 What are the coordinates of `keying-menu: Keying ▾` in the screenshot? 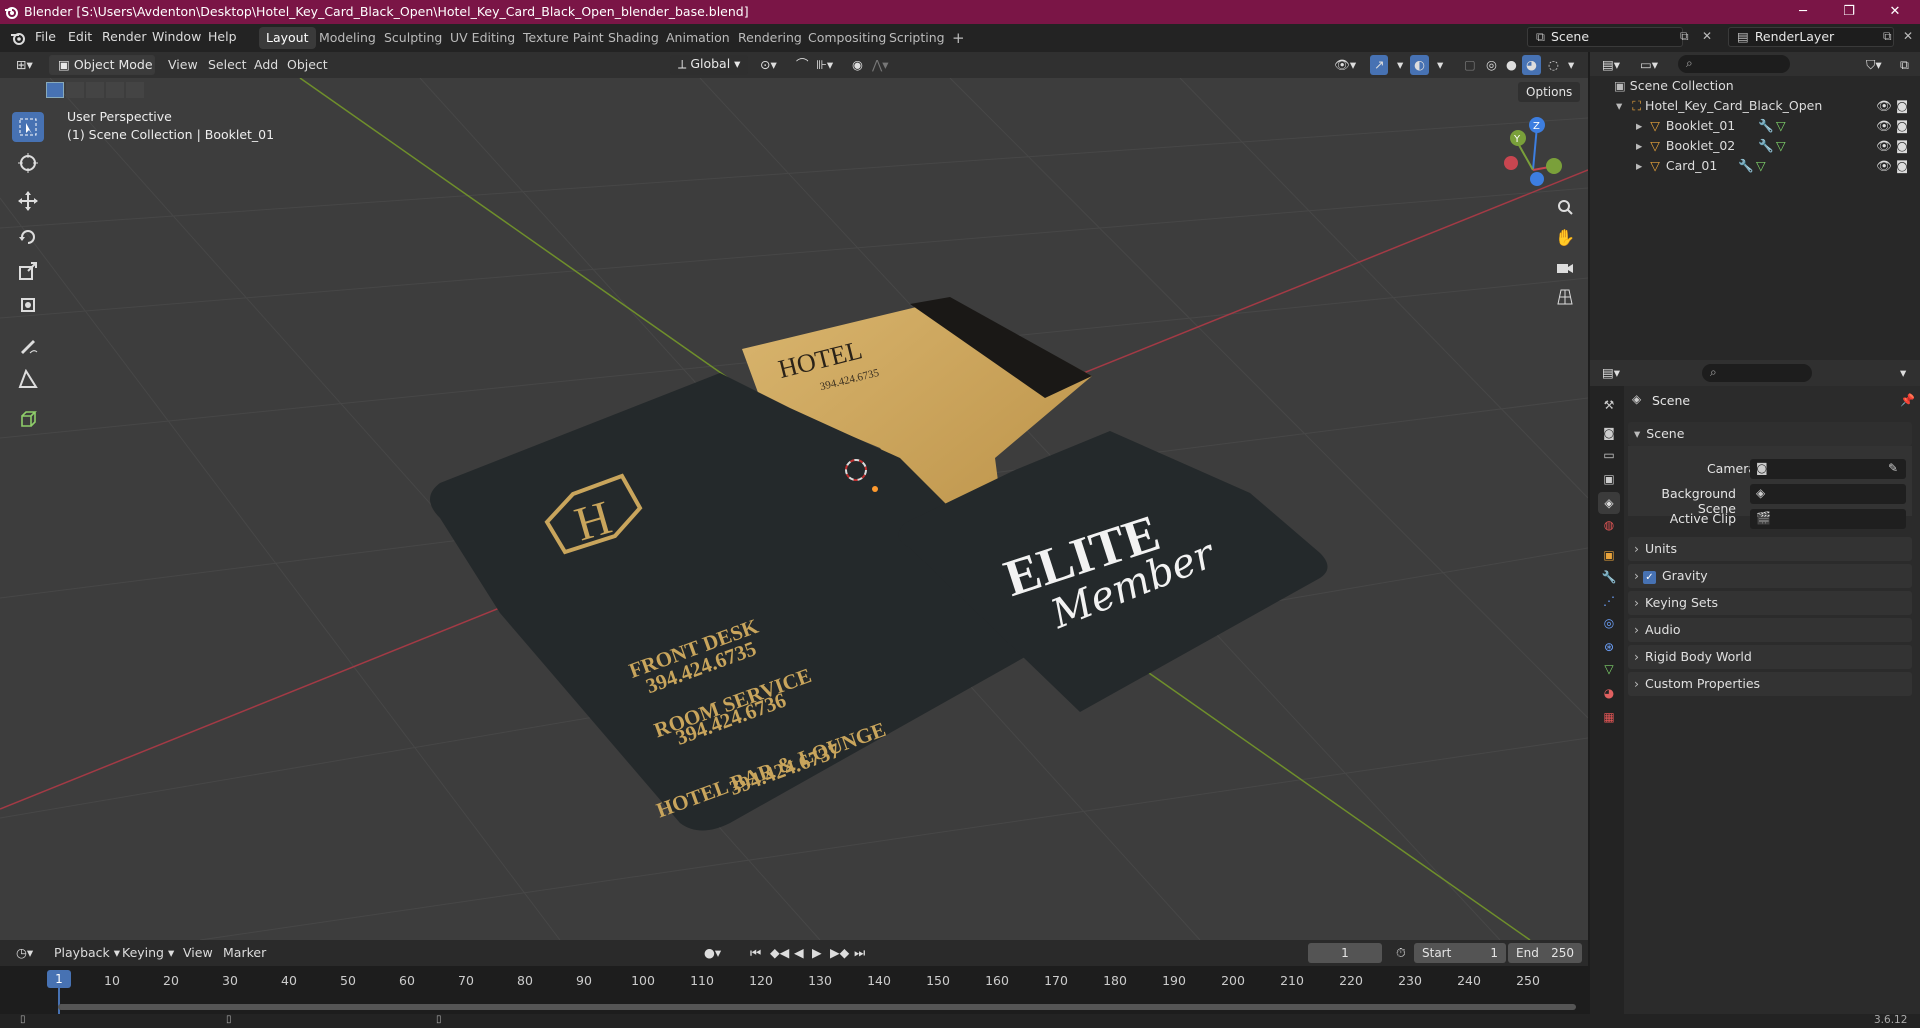 It's located at (148, 953).